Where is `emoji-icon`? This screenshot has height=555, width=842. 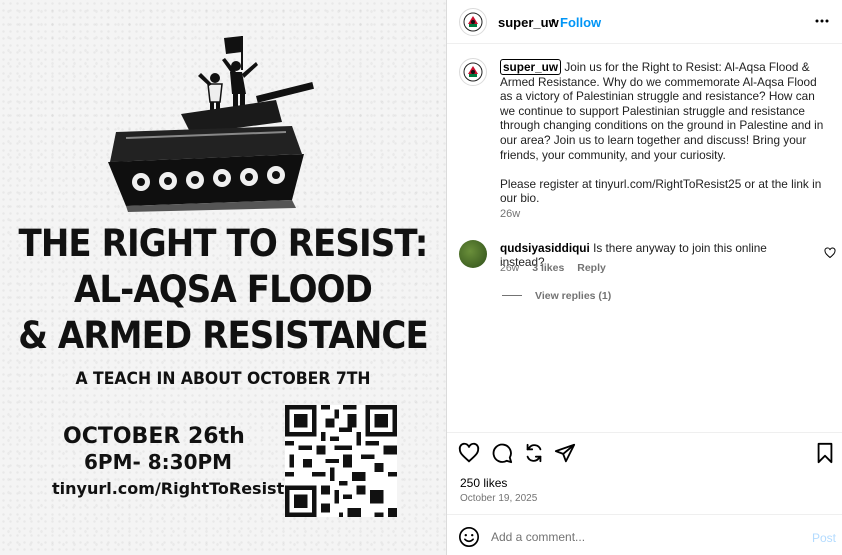 emoji-icon is located at coordinates (469, 537).